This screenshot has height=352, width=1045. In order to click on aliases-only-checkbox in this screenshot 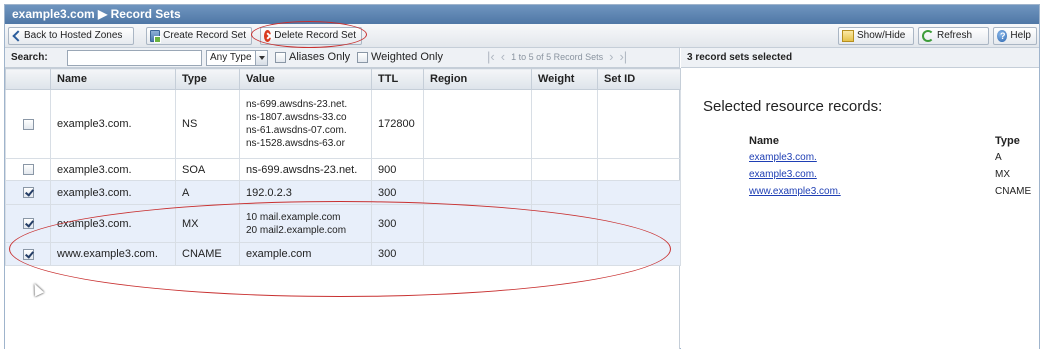, I will do `click(280, 57)`.